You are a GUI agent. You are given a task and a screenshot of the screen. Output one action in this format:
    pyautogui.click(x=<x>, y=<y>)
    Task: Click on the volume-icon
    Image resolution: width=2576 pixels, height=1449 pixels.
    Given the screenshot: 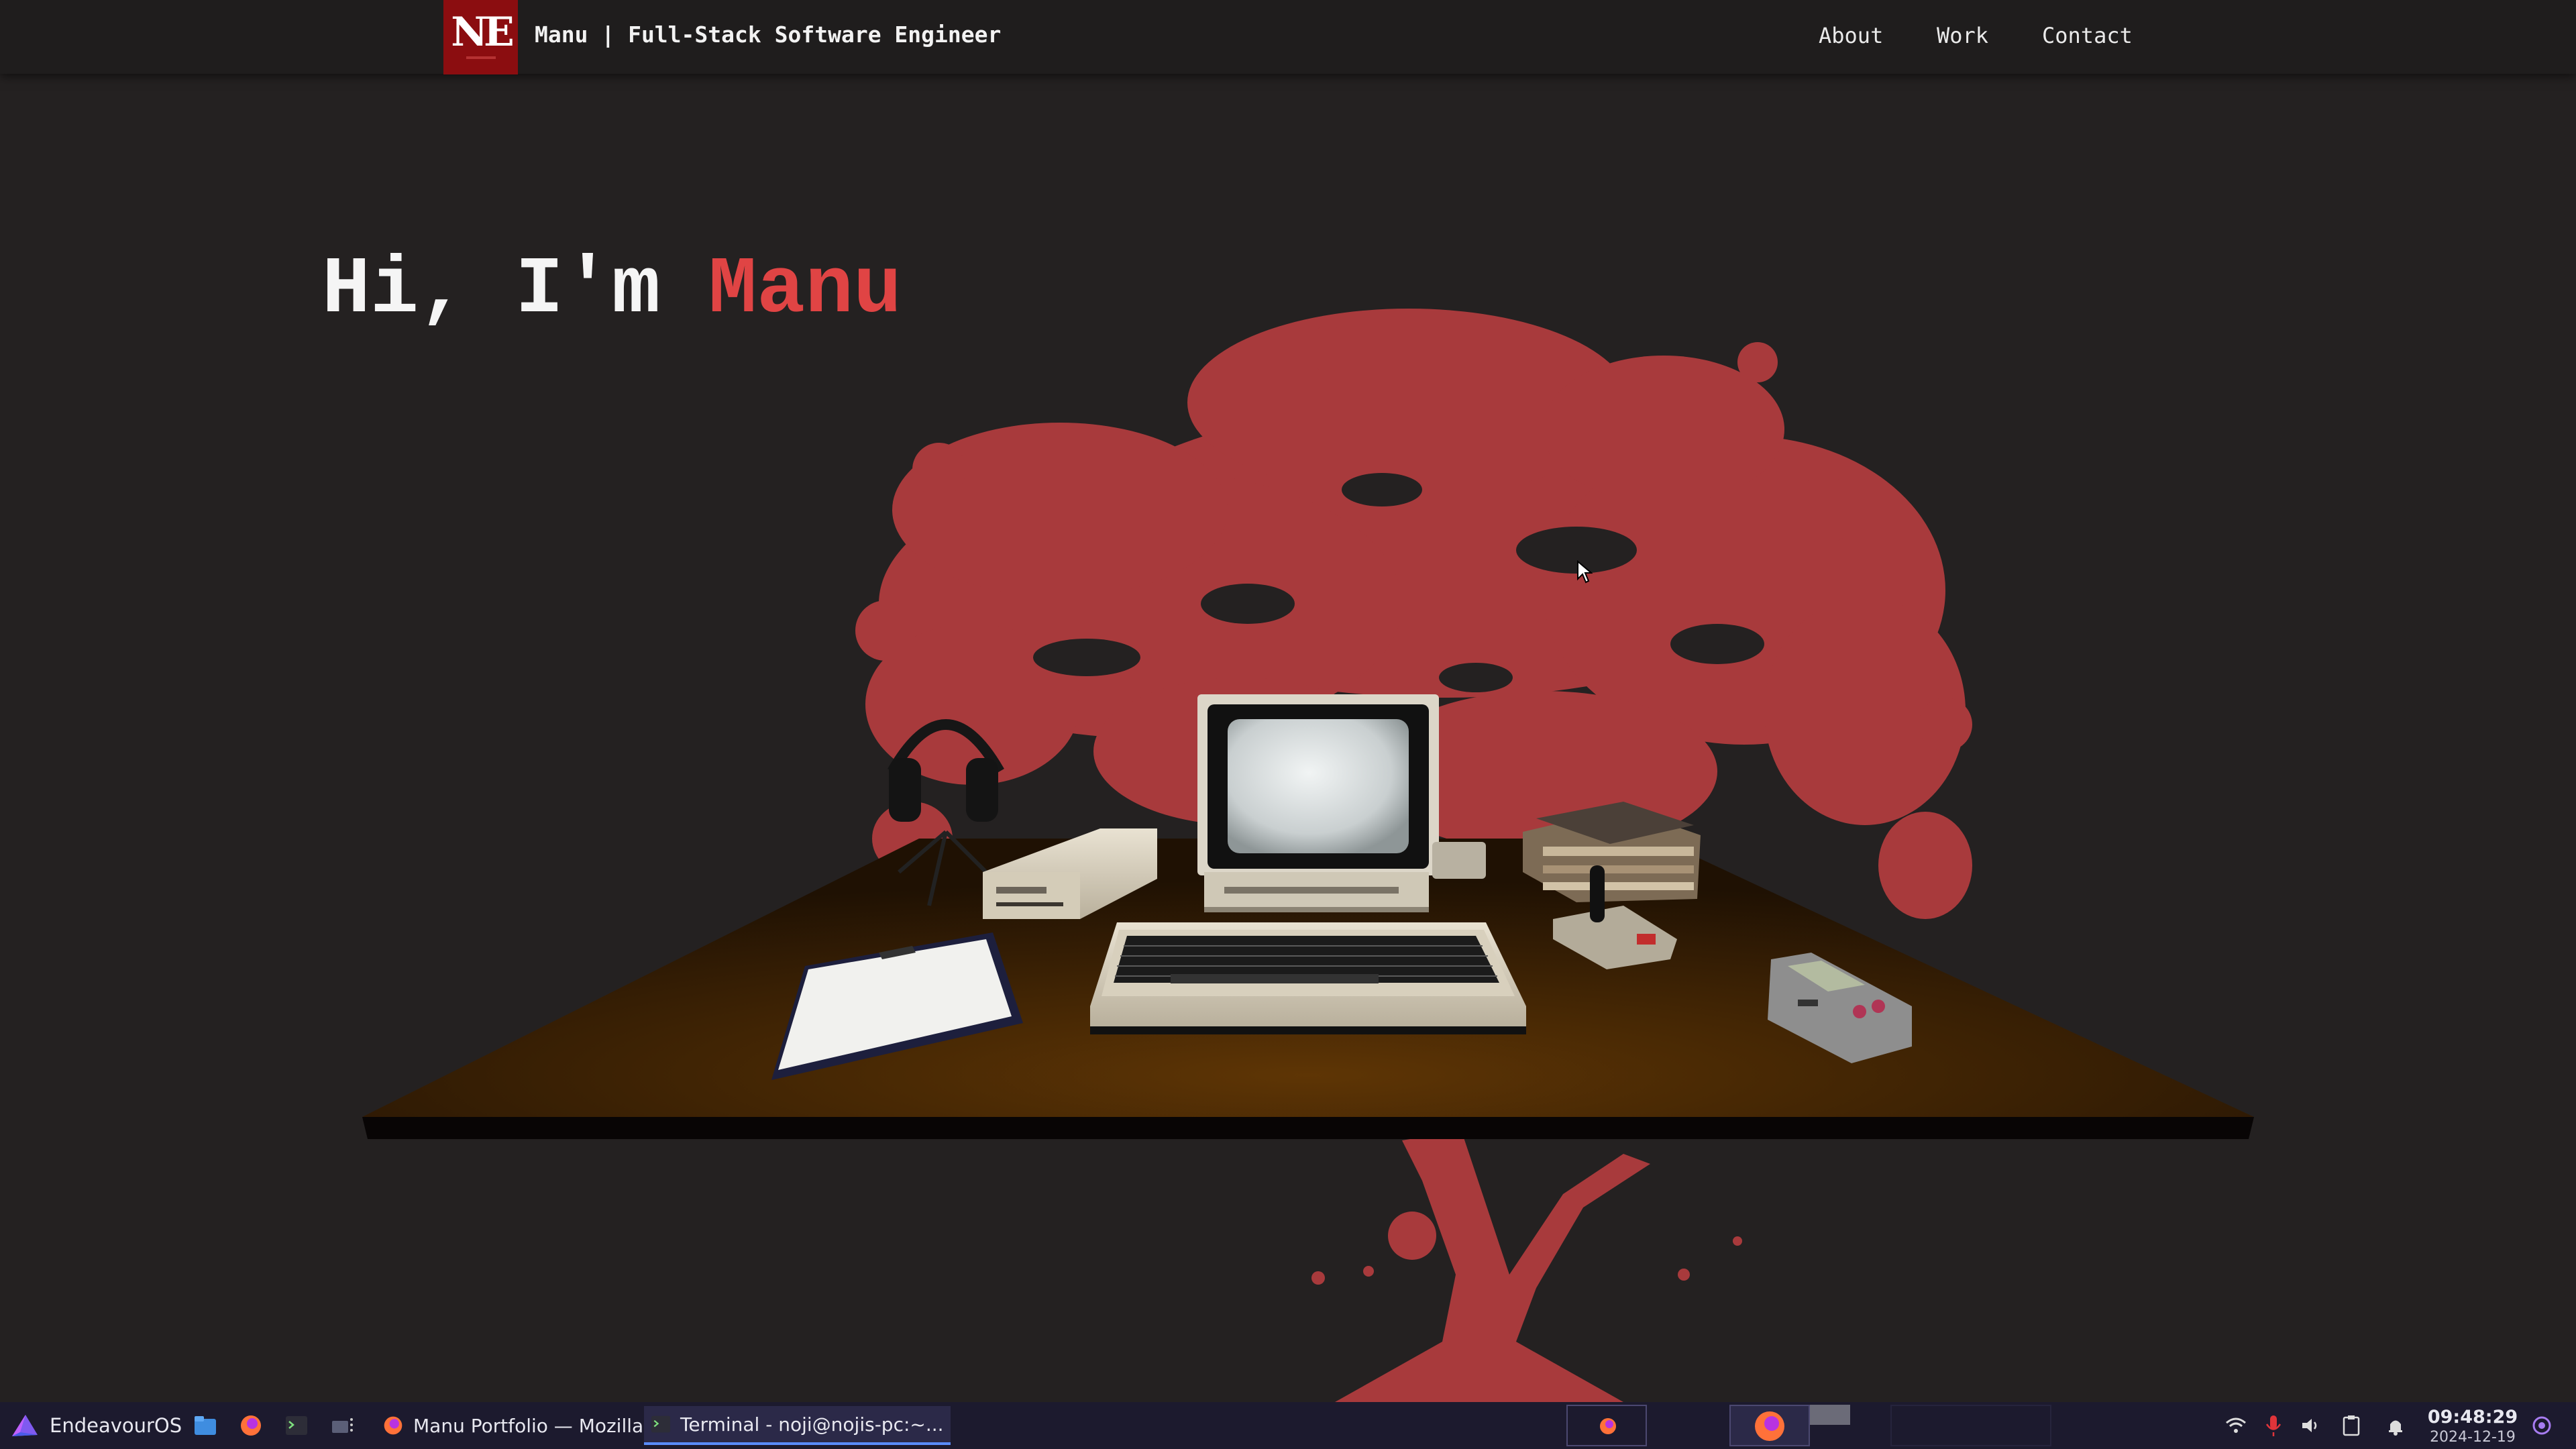 What is the action you would take?
    pyautogui.click(x=2311, y=1425)
    